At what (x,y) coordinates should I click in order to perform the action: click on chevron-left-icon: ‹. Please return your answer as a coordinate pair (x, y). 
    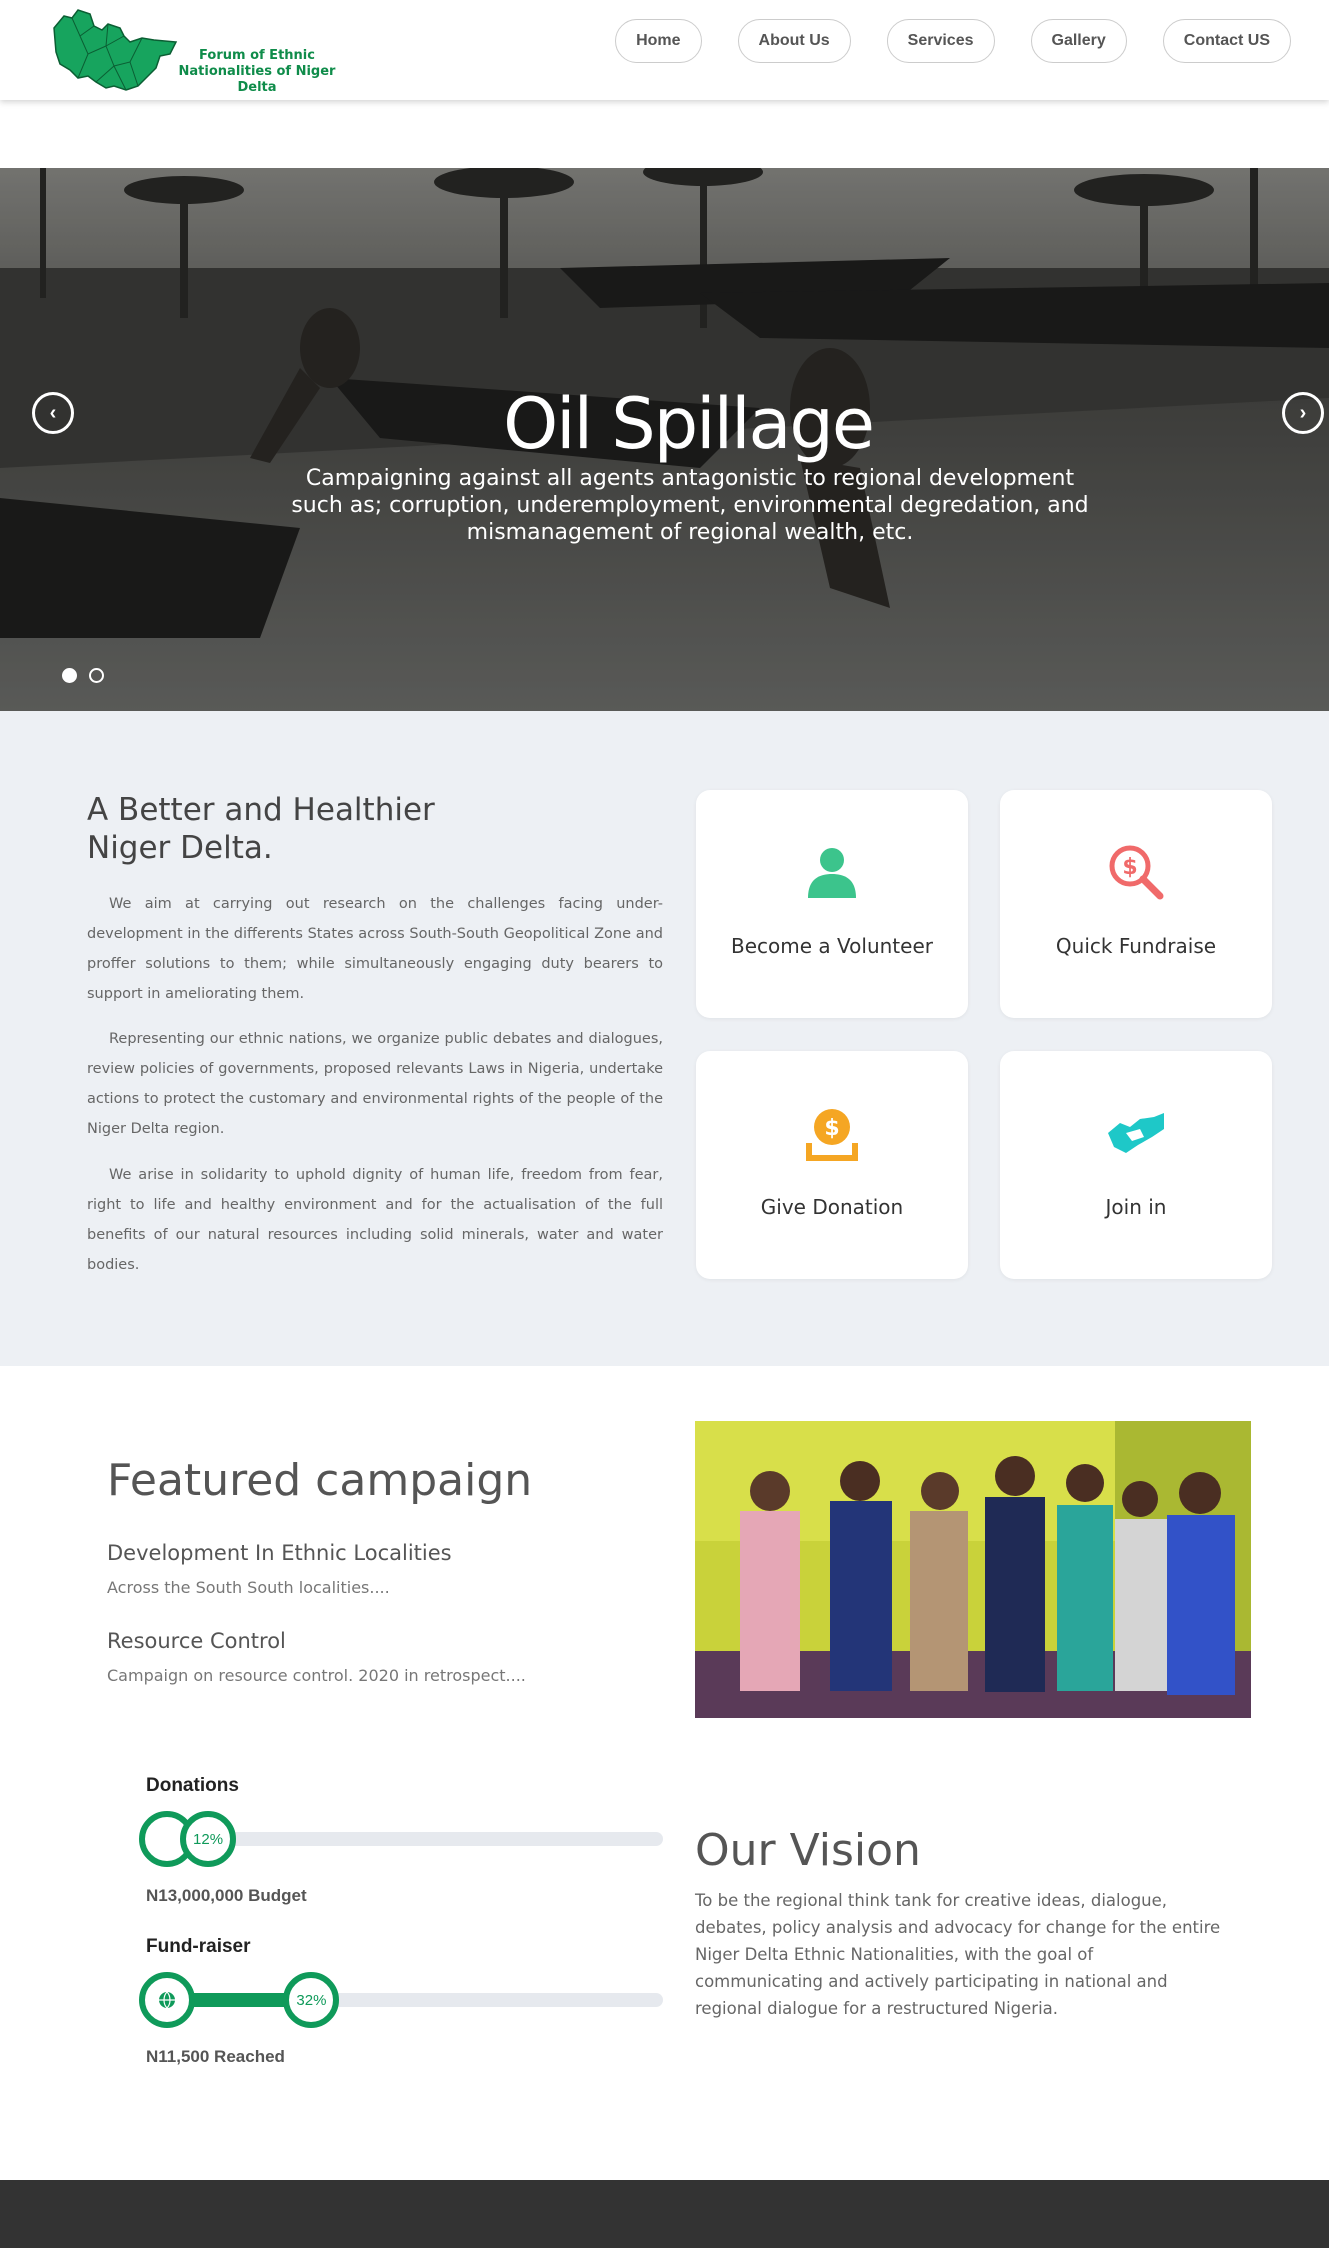
    Looking at the image, I should click on (53, 412).